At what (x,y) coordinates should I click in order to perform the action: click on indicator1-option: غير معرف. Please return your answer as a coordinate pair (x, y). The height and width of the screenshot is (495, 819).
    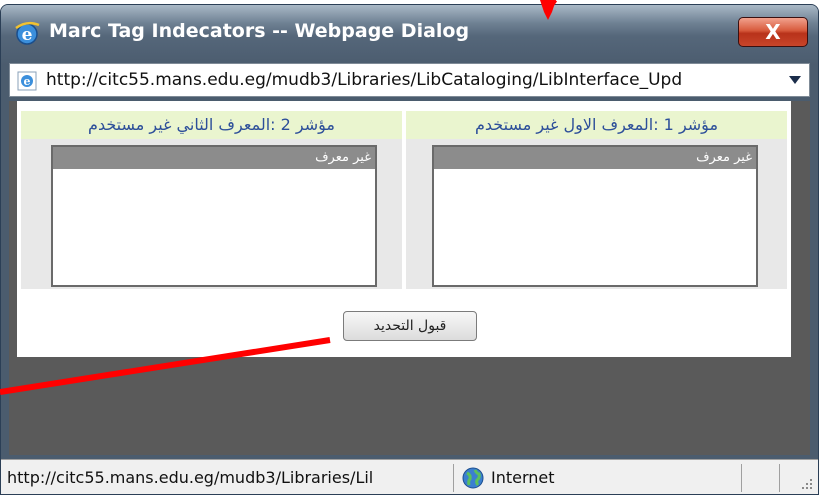
    Looking at the image, I should click on (595, 158).